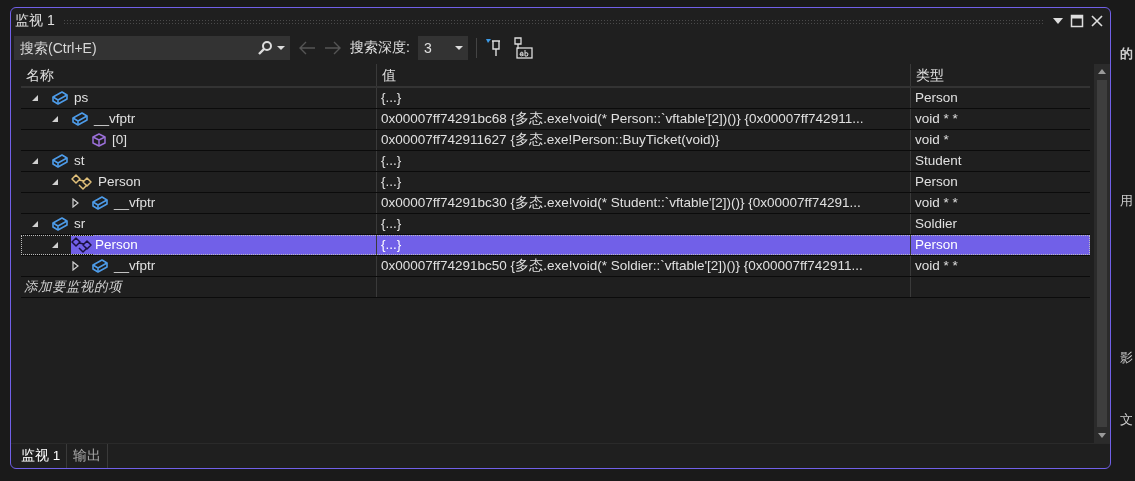 Image resolution: width=1135 pixels, height=481 pixels. Describe the element at coordinates (1102, 71) in the screenshot. I see `scroll-up-icon` at that location.